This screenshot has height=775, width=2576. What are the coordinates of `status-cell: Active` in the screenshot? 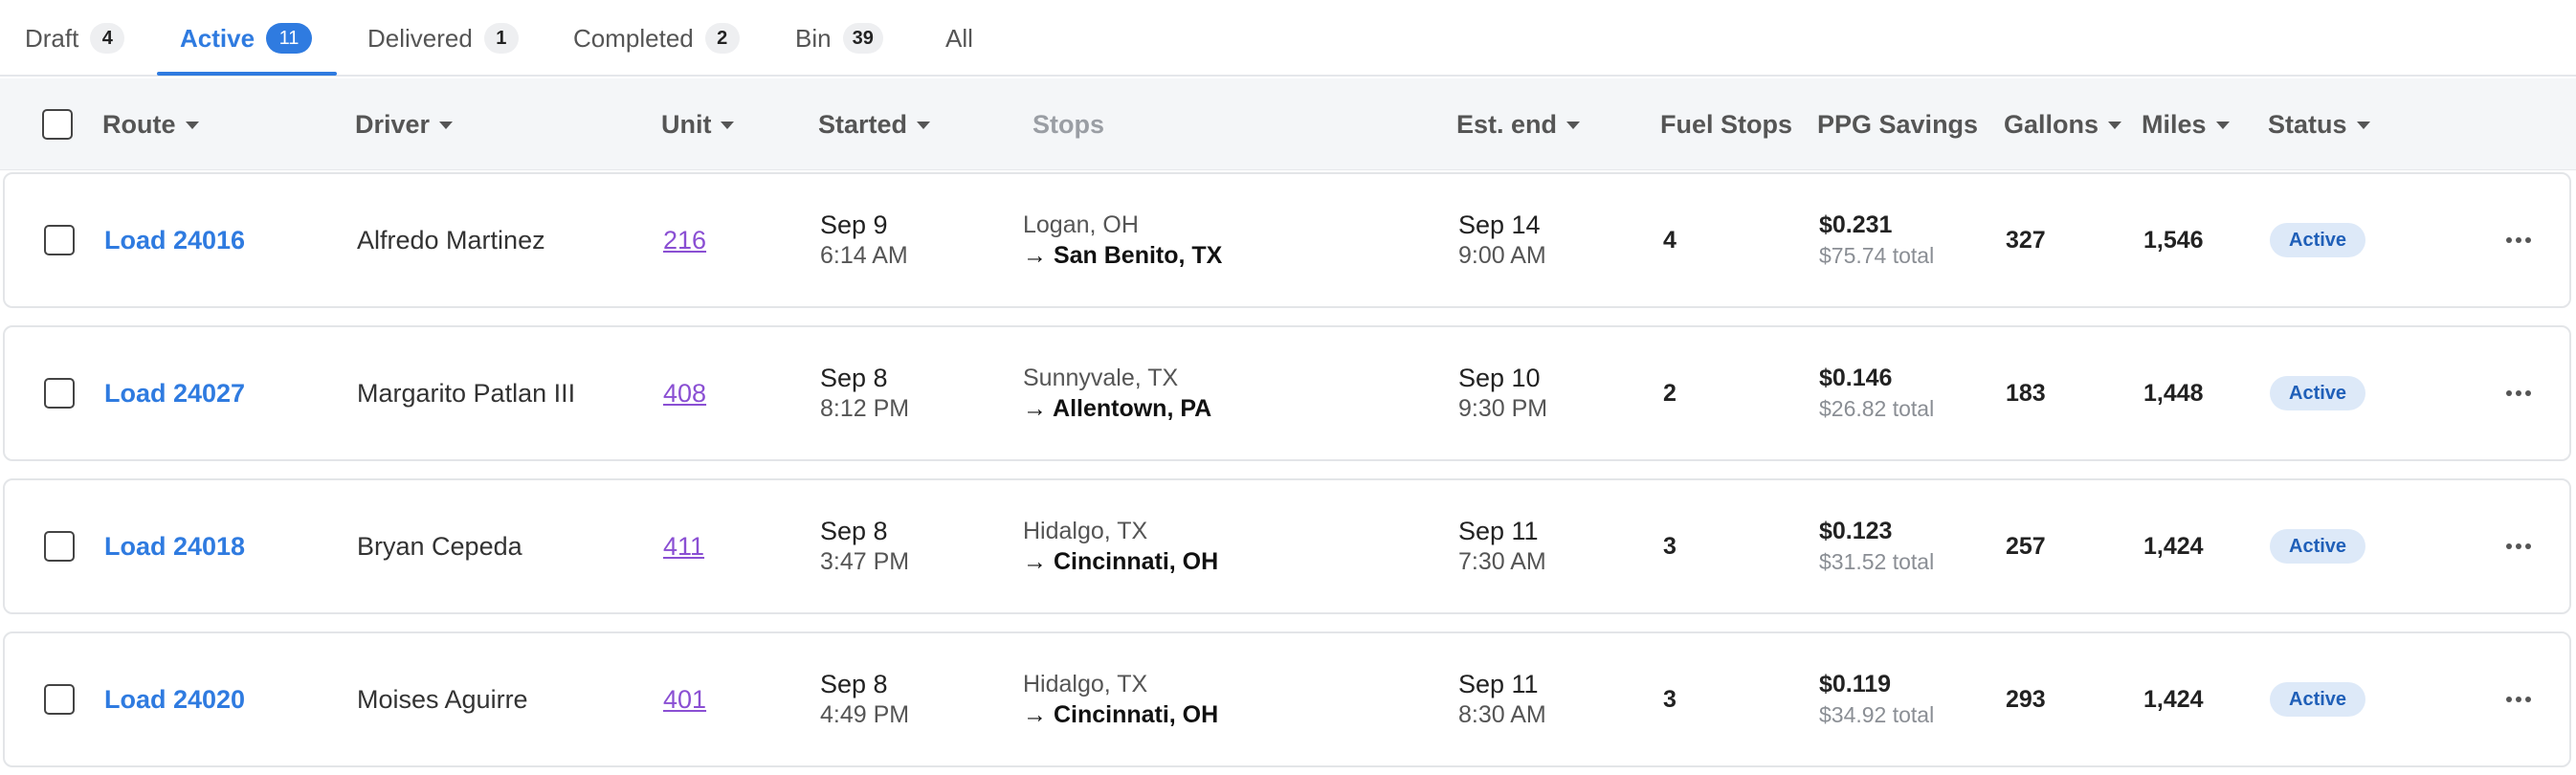 It's located at (2318, 699).